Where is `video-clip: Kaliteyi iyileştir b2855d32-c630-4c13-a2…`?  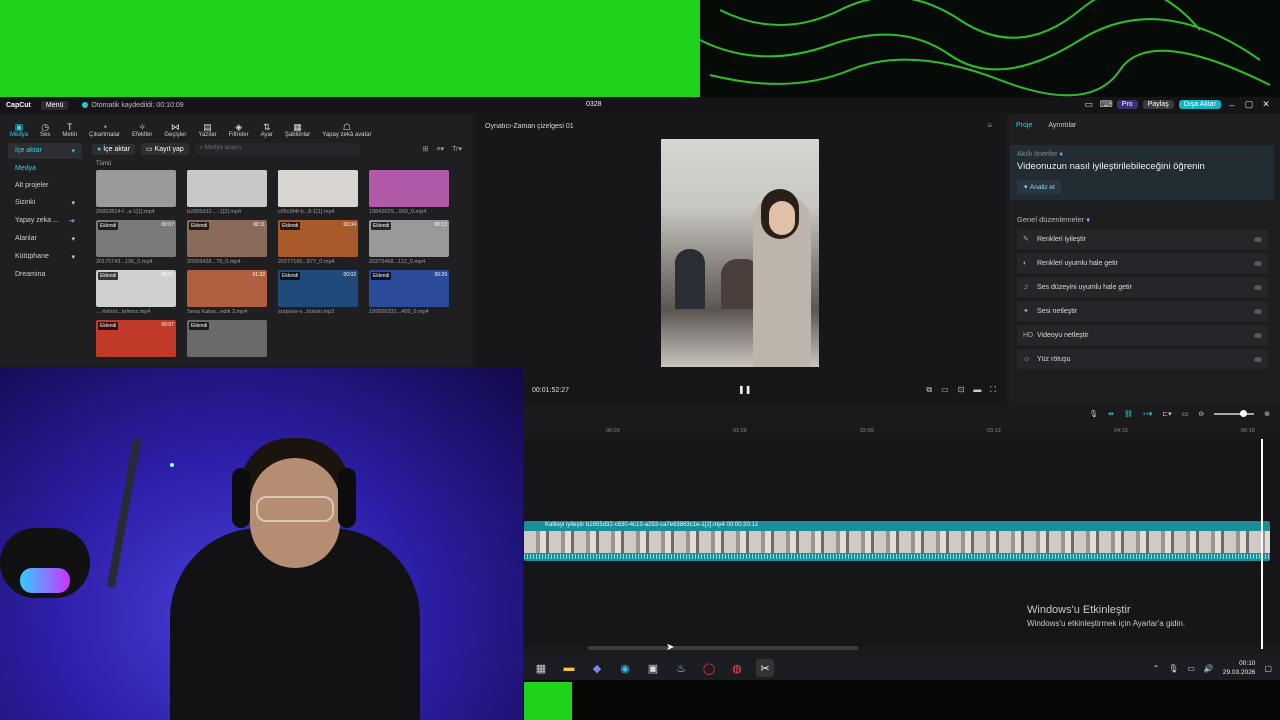
video-clip: Kaliteyi iyileştir b2855d32-c630-4c13-a2… is located at coordinates (897, 541).